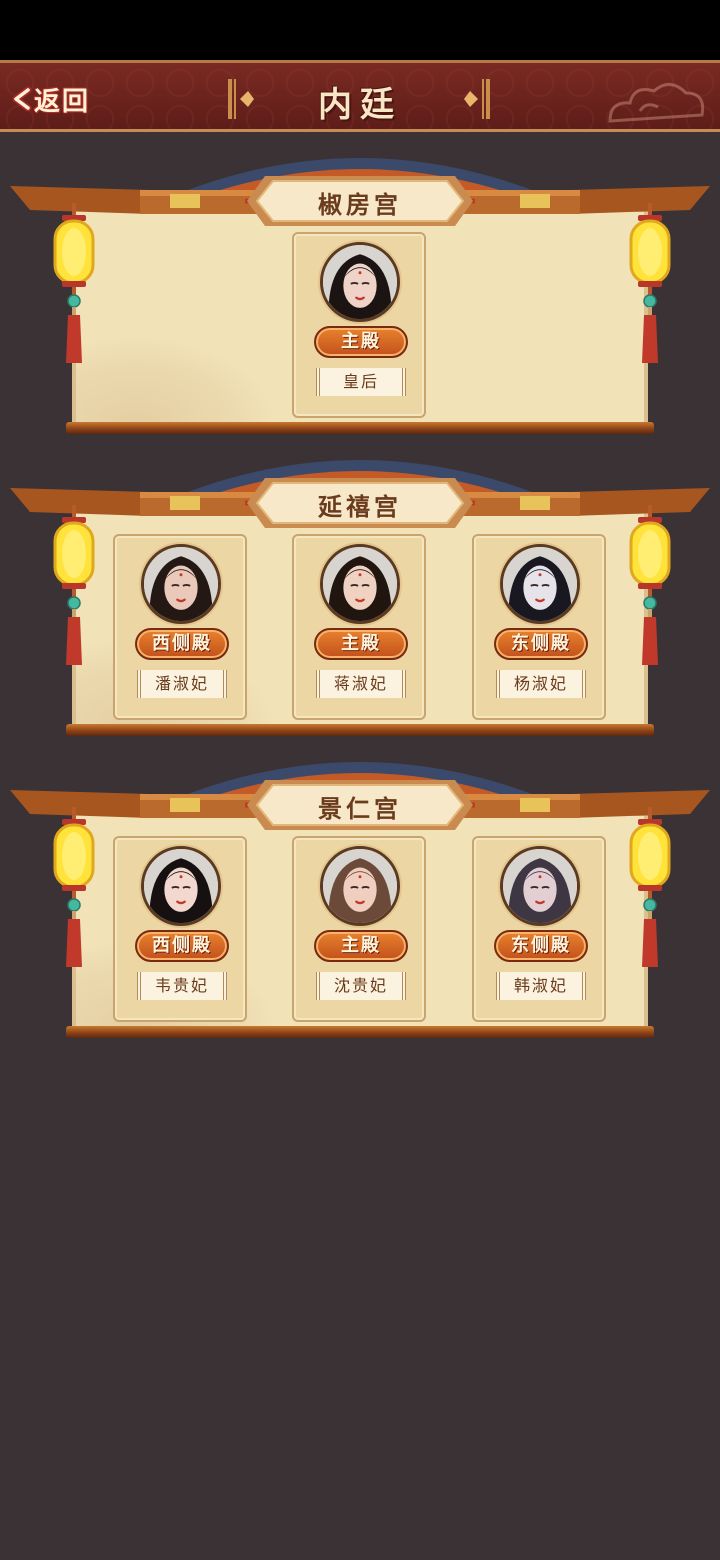 The height and width of the screenshot is (1560, 720). Describe the element at coordinates (359, 627) in the screenshot. I see `consort-slot: 主殿 蒋淑妃` at that location.